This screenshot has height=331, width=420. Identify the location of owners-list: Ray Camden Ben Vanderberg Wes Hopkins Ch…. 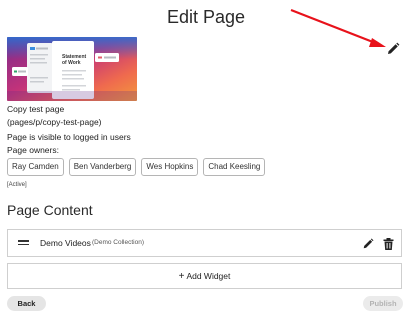
(136, 167).